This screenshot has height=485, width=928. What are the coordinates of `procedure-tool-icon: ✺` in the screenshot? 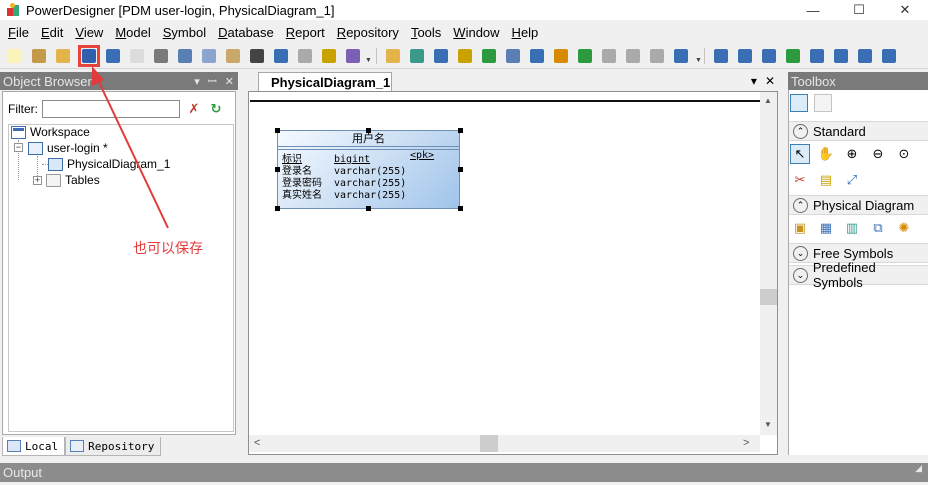 It's located at (904, 228).